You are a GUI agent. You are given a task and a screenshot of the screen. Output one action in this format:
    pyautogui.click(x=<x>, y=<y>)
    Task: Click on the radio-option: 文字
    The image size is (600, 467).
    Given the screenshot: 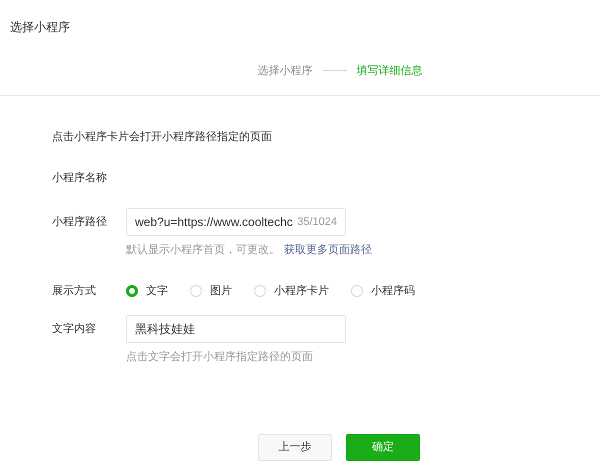 What is the action you would take?
    pyautogui.click(x=147, y=290)
    